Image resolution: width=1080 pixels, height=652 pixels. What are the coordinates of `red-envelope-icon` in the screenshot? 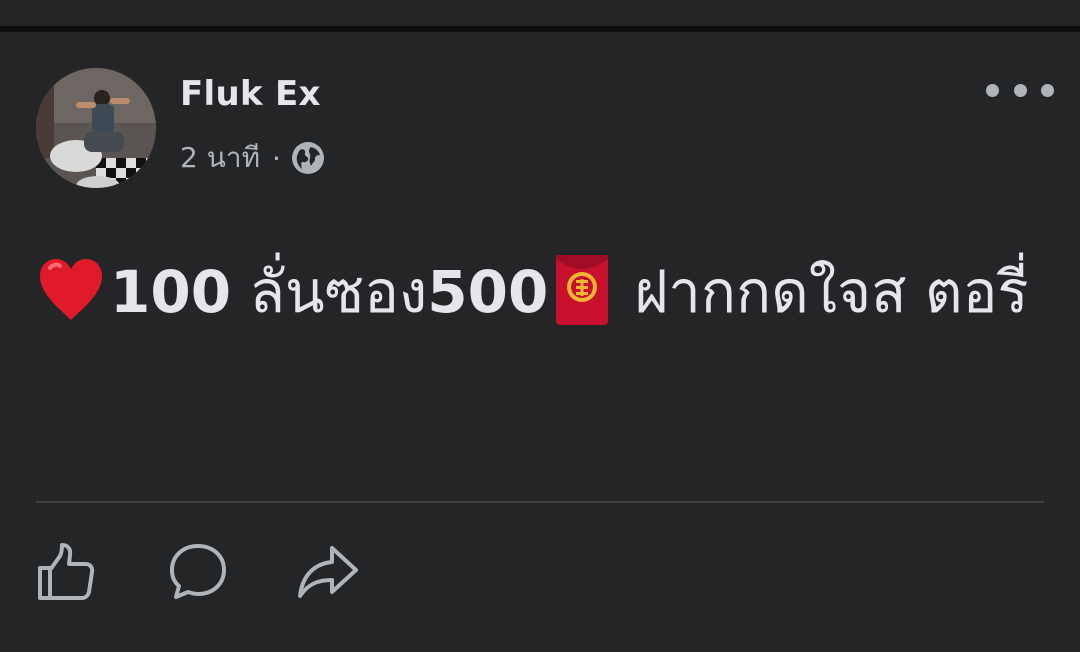 It's located at (582, 290).